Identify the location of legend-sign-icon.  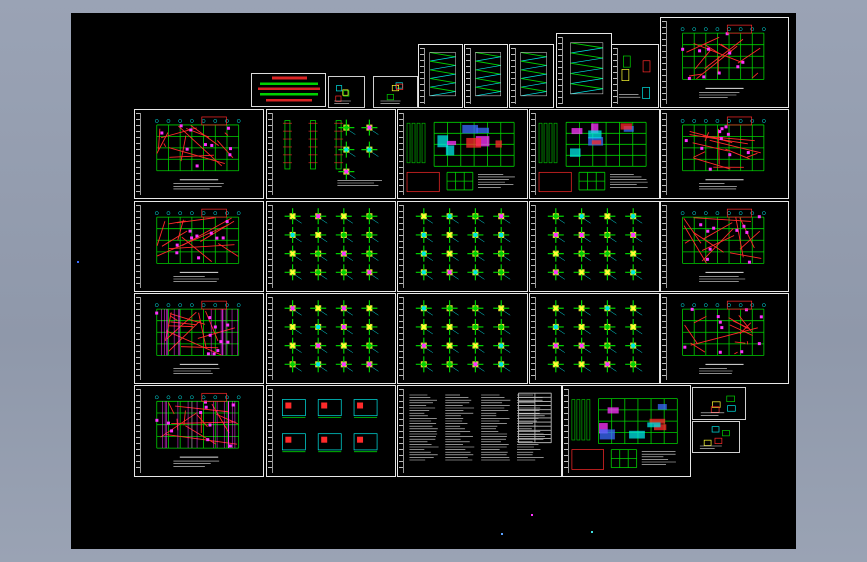
(289, 89).